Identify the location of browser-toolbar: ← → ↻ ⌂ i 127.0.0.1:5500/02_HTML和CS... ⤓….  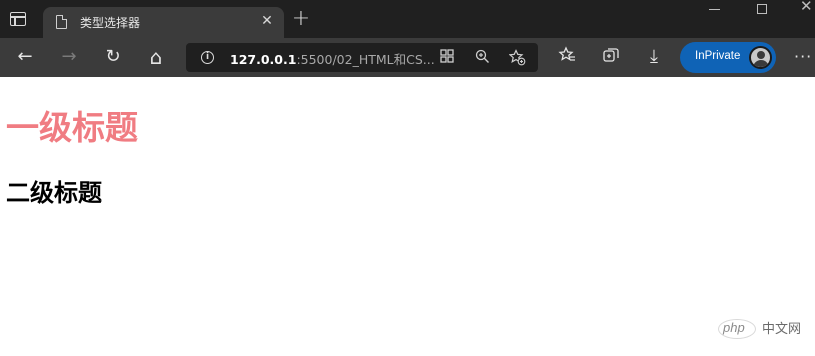
(407, 57).